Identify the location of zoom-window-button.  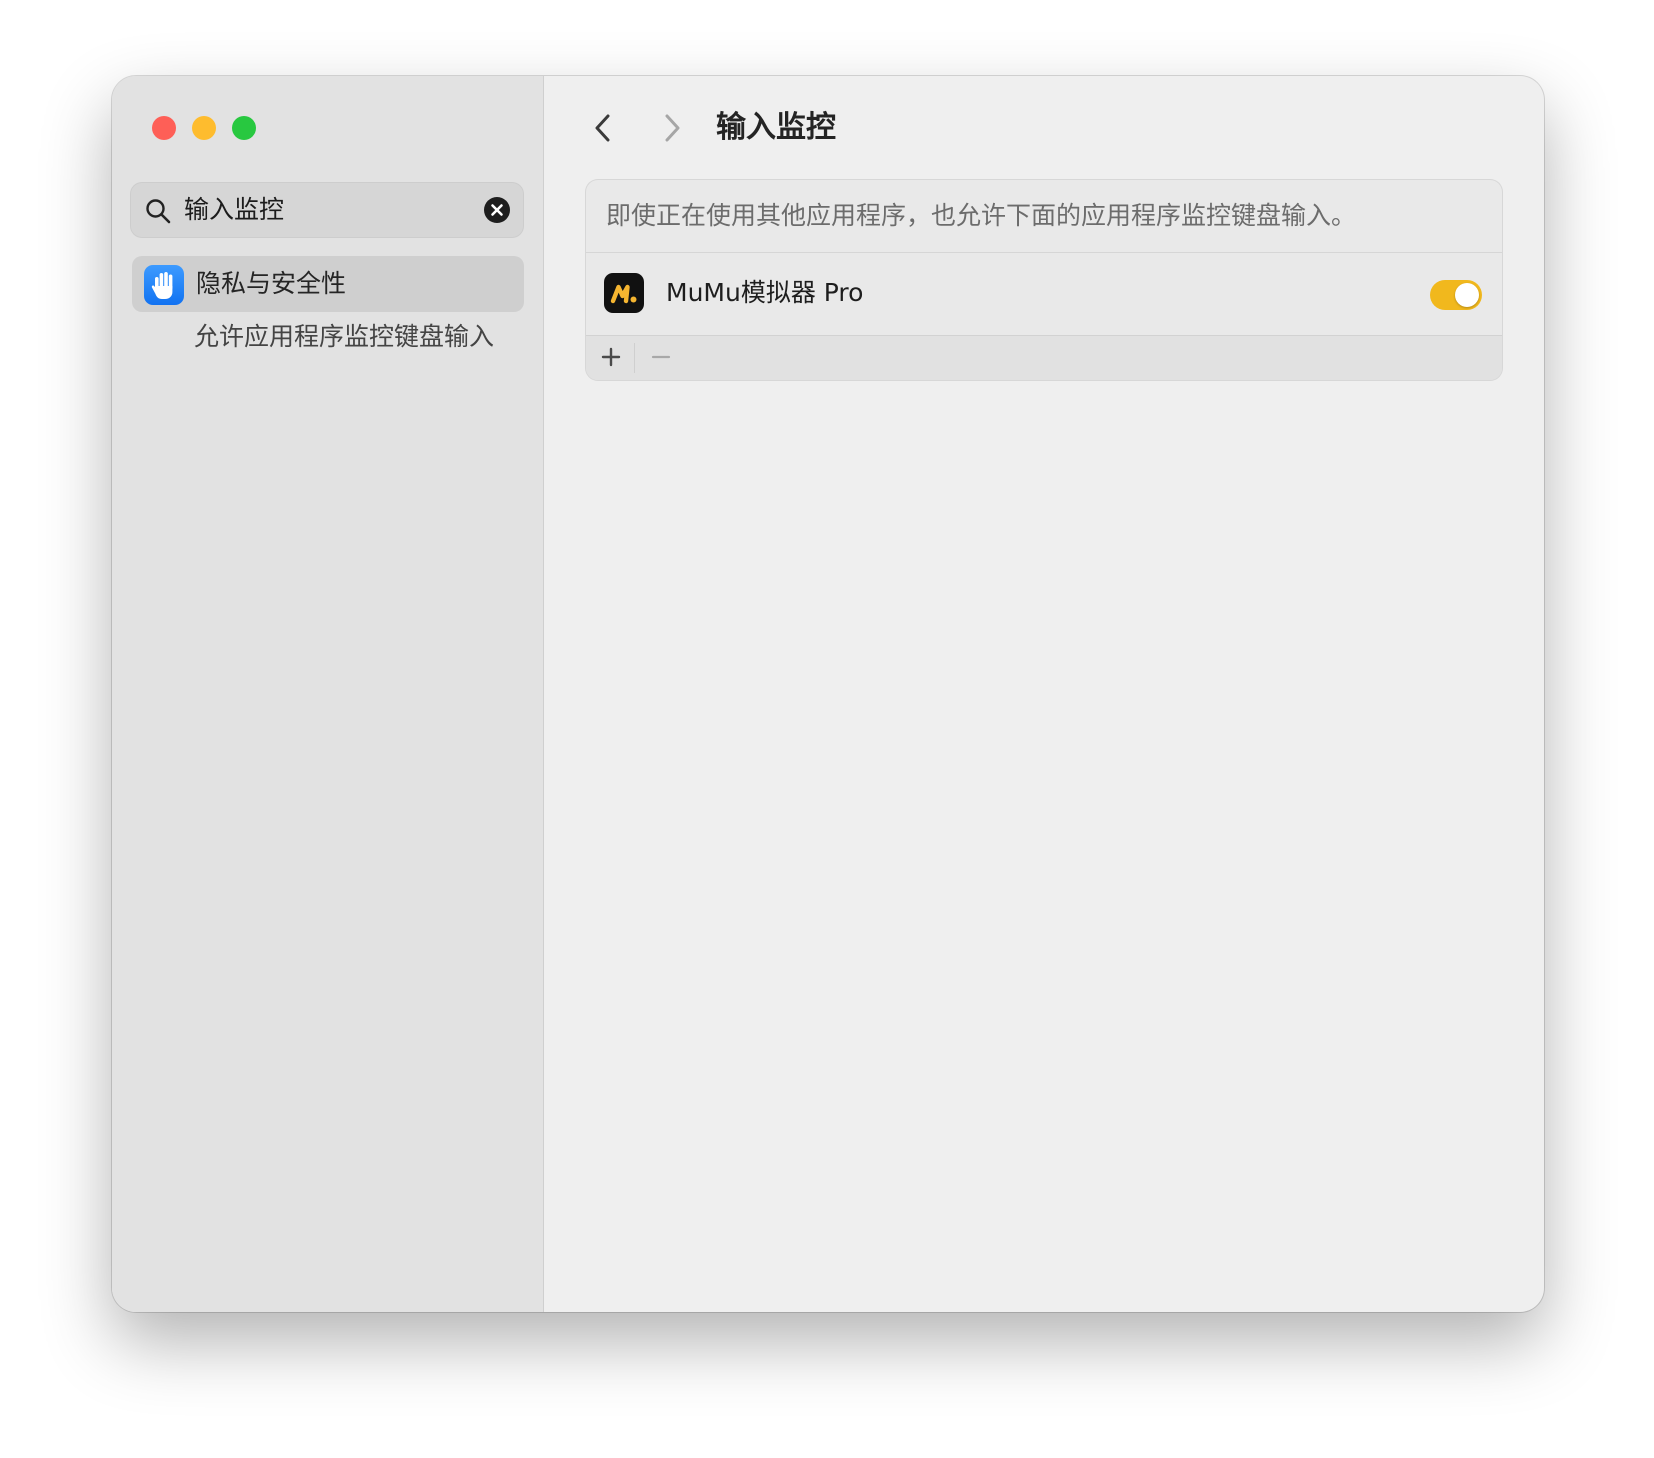
(244, 128).